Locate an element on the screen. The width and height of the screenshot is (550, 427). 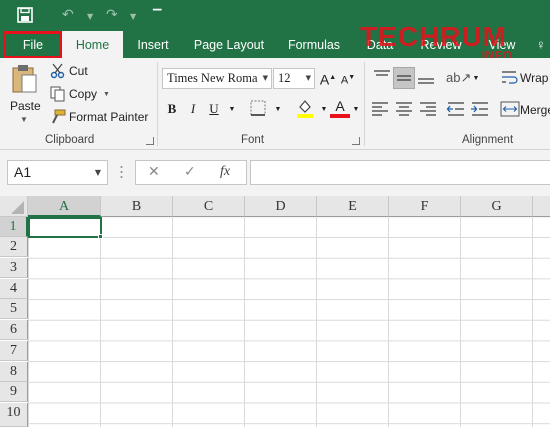
middle-align-button is located at coordinates (404, 78).